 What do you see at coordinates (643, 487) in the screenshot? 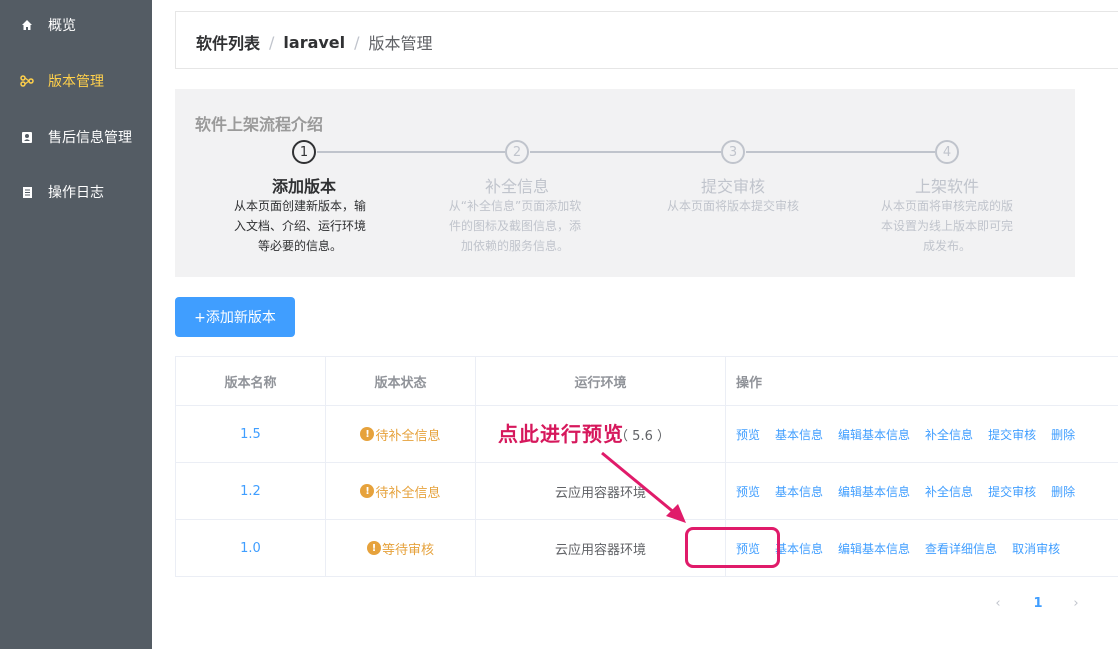
I see `annotation-arrow-icon` at bounding box center [643, 487].